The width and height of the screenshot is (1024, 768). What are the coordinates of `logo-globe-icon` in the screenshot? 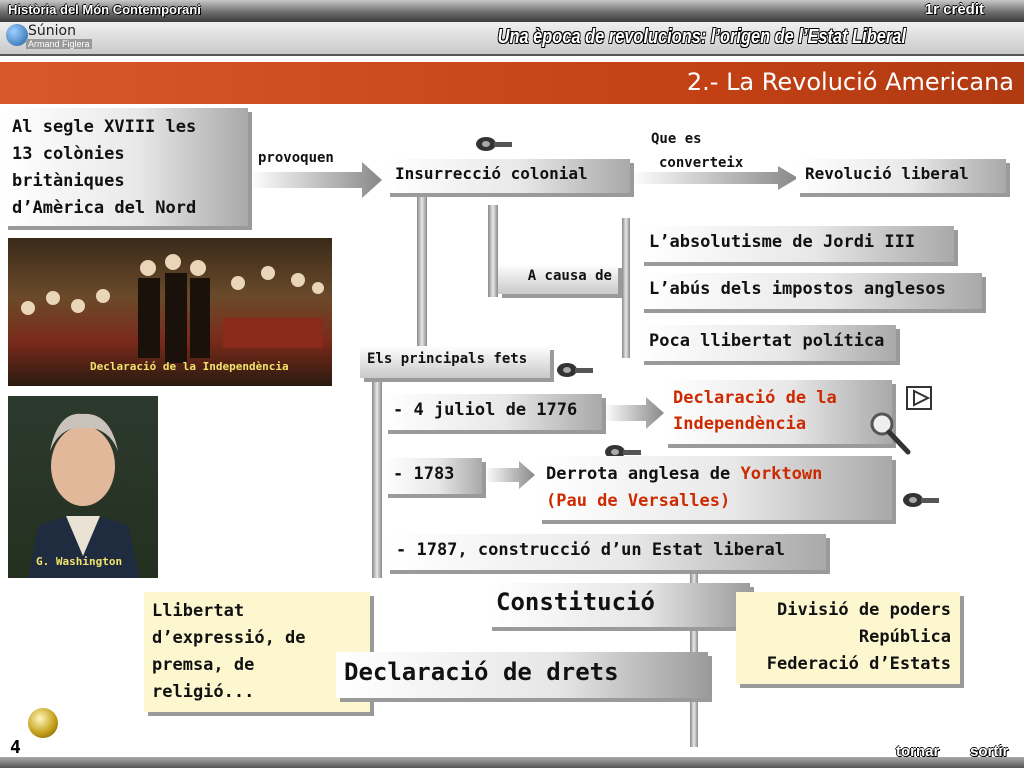 It's located at (17, 35).